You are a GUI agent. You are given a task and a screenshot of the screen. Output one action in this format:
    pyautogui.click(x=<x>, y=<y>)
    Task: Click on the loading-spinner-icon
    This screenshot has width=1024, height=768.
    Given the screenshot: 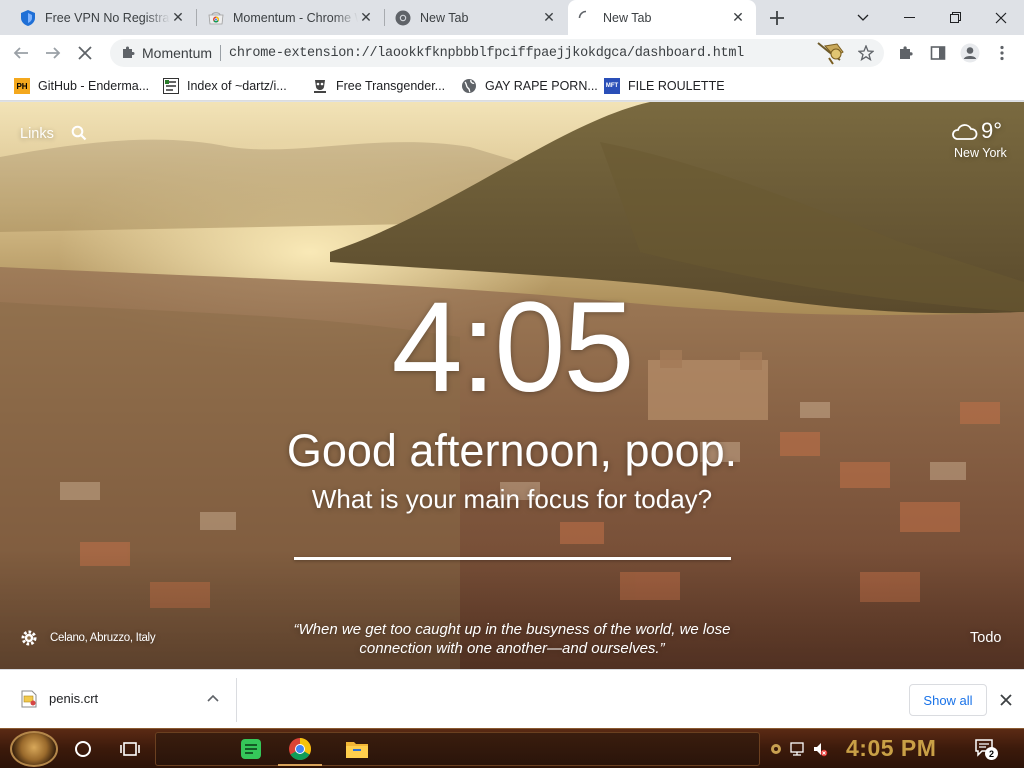 What is the action you would take?
    pyautogui.click(x=586, y=18)
    